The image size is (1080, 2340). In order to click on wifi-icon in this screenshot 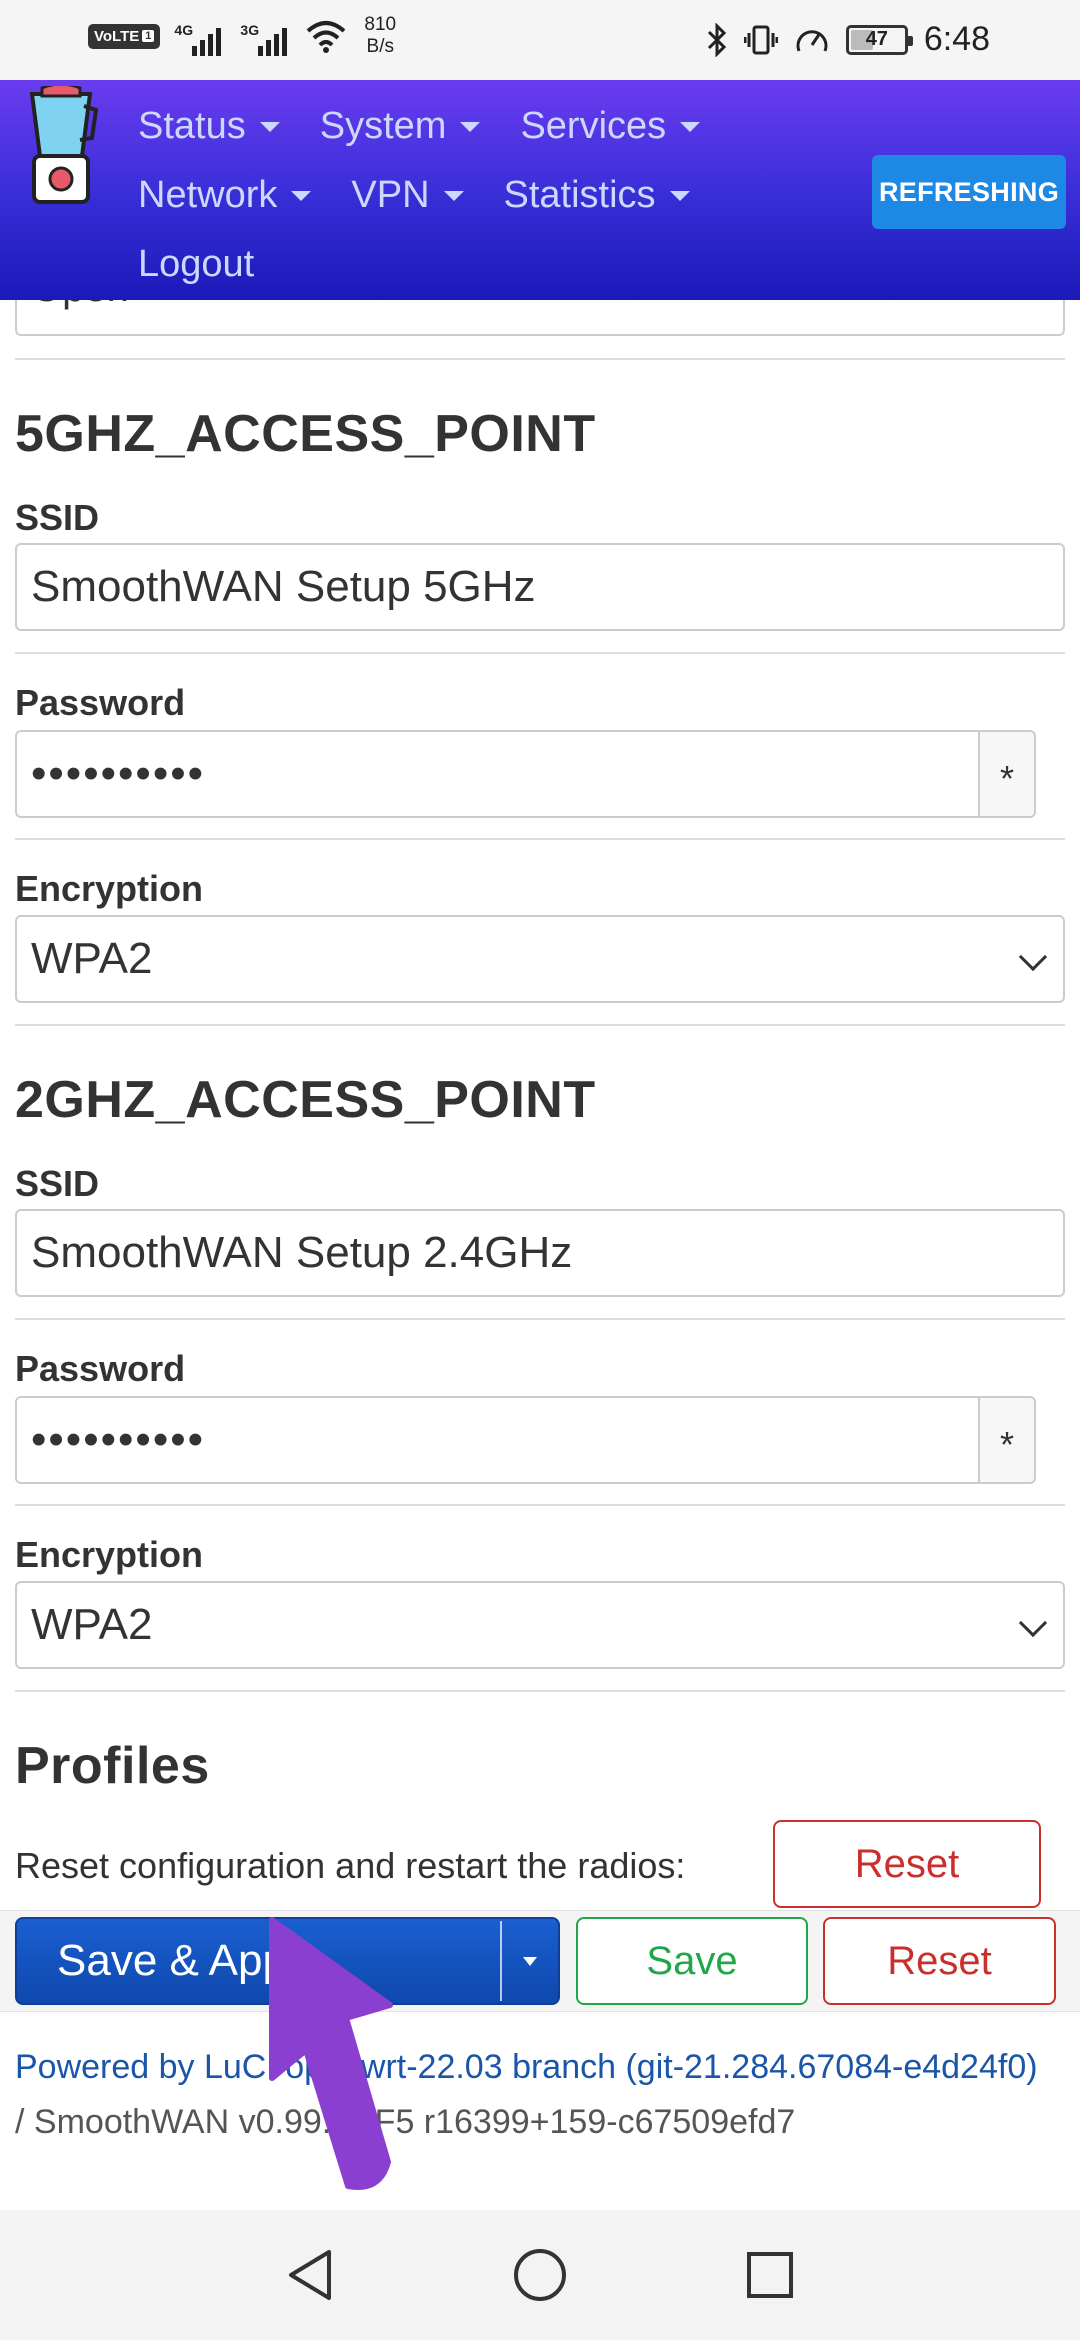, I will do `click(326, 37)`.